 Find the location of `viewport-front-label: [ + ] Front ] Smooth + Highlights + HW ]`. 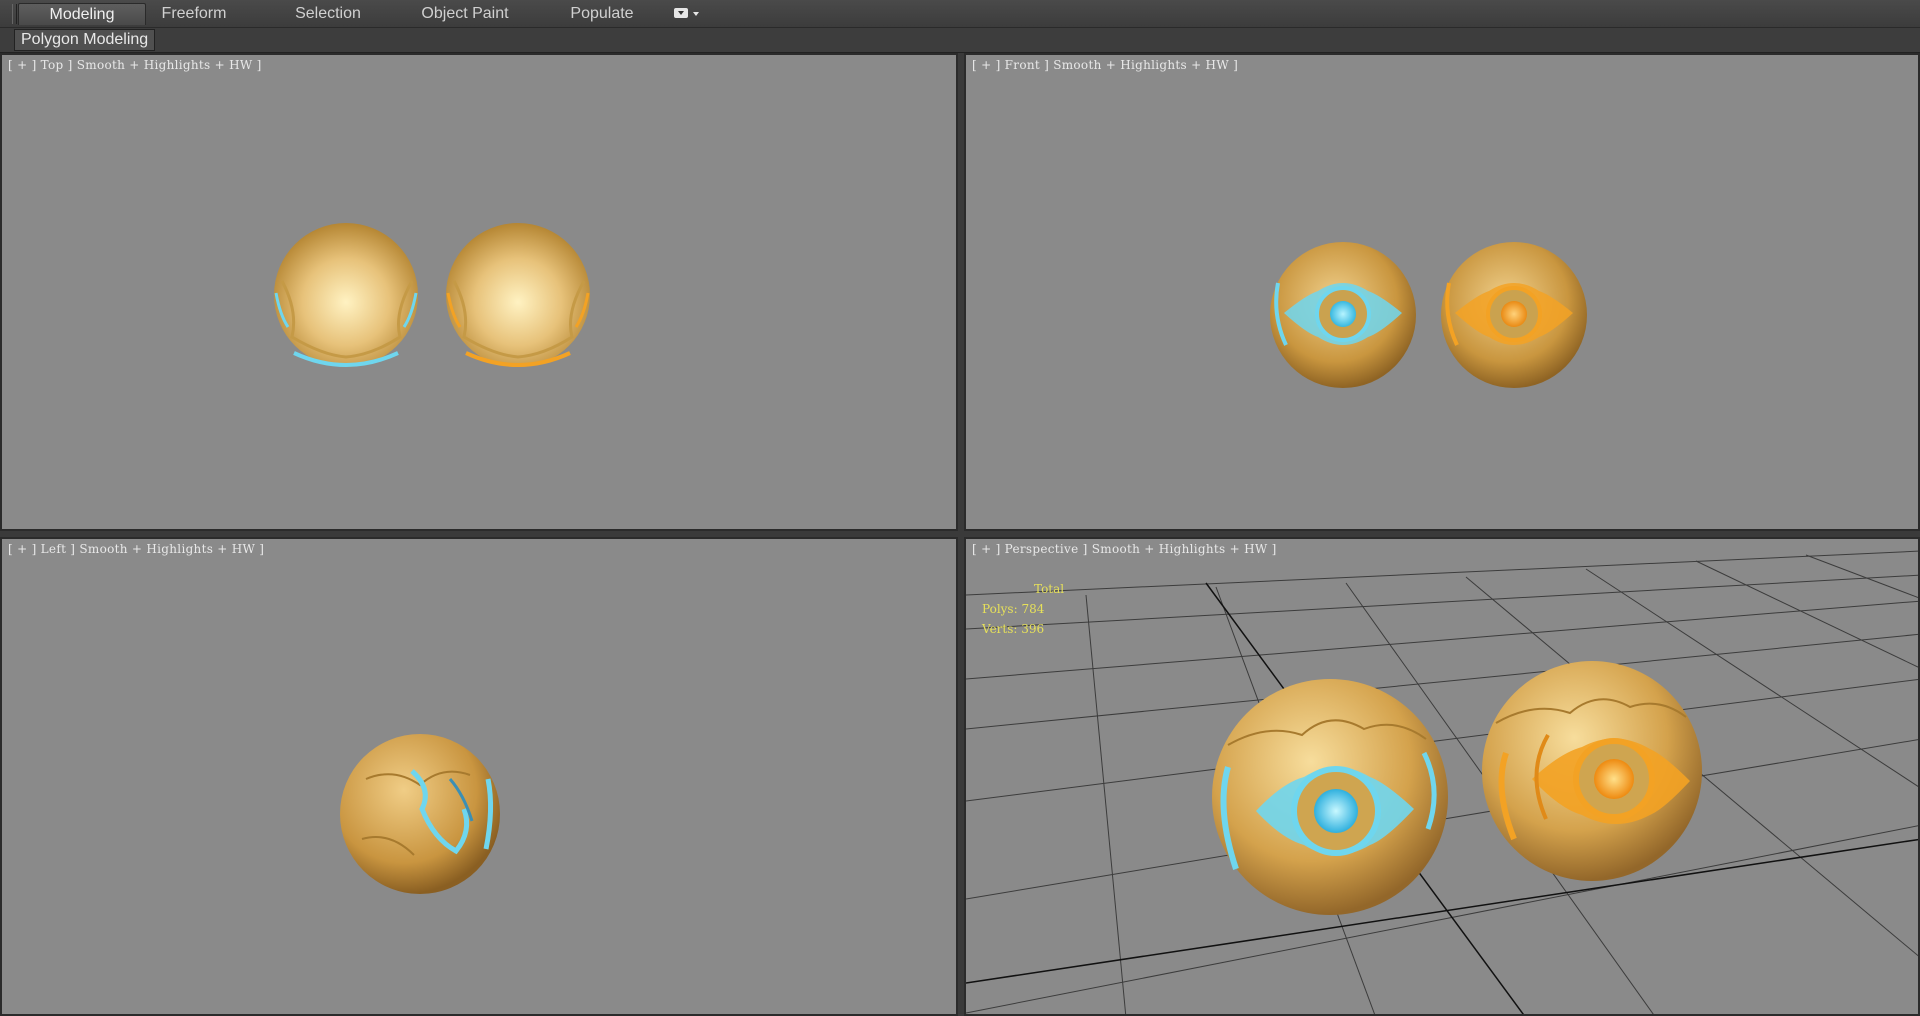

viewport-front-label: [ + ] Front ] Smooth + Highlights + HW ] is located at coordinates (1105, 65).